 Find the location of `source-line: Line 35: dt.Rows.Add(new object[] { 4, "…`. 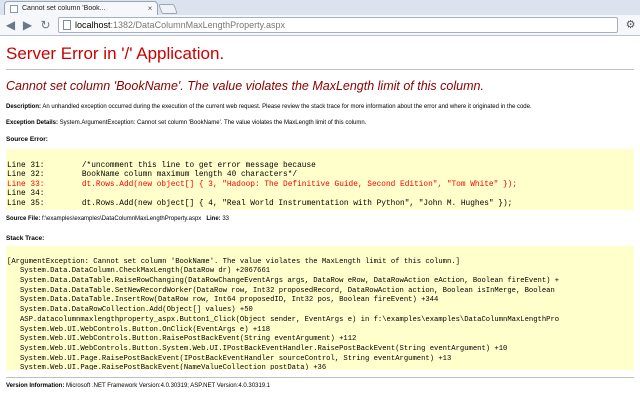

source-line: Line 35: dt.Rows.Add(new object[] { 4, "… is located at coordinates (260, 203).